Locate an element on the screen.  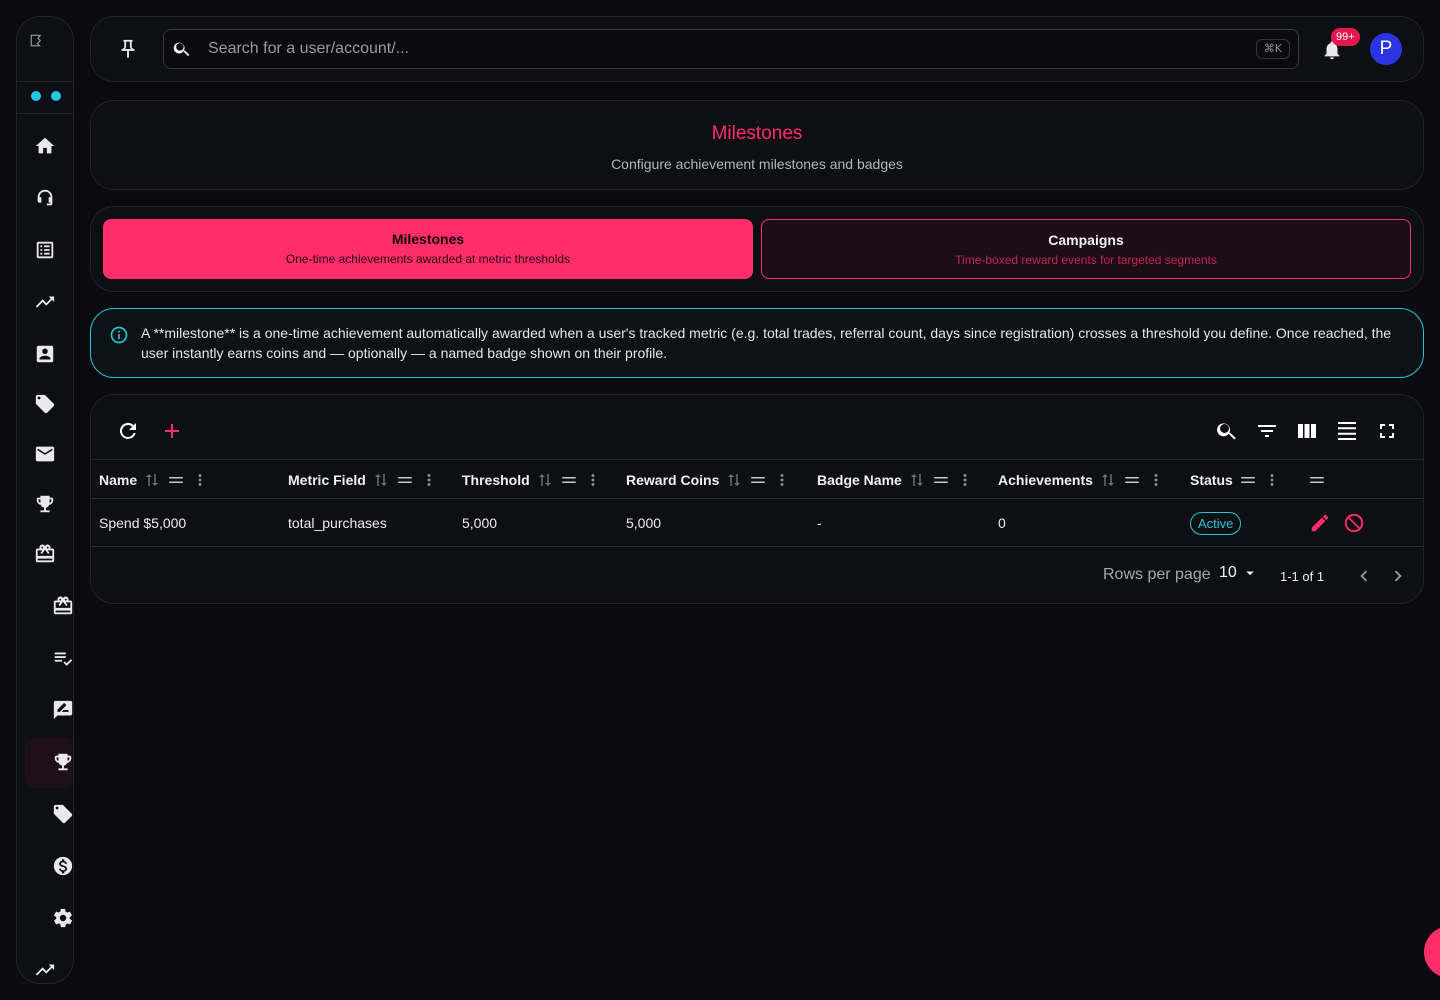
page-range: 1-1 of 1 is located at coordinates (1302, 576).